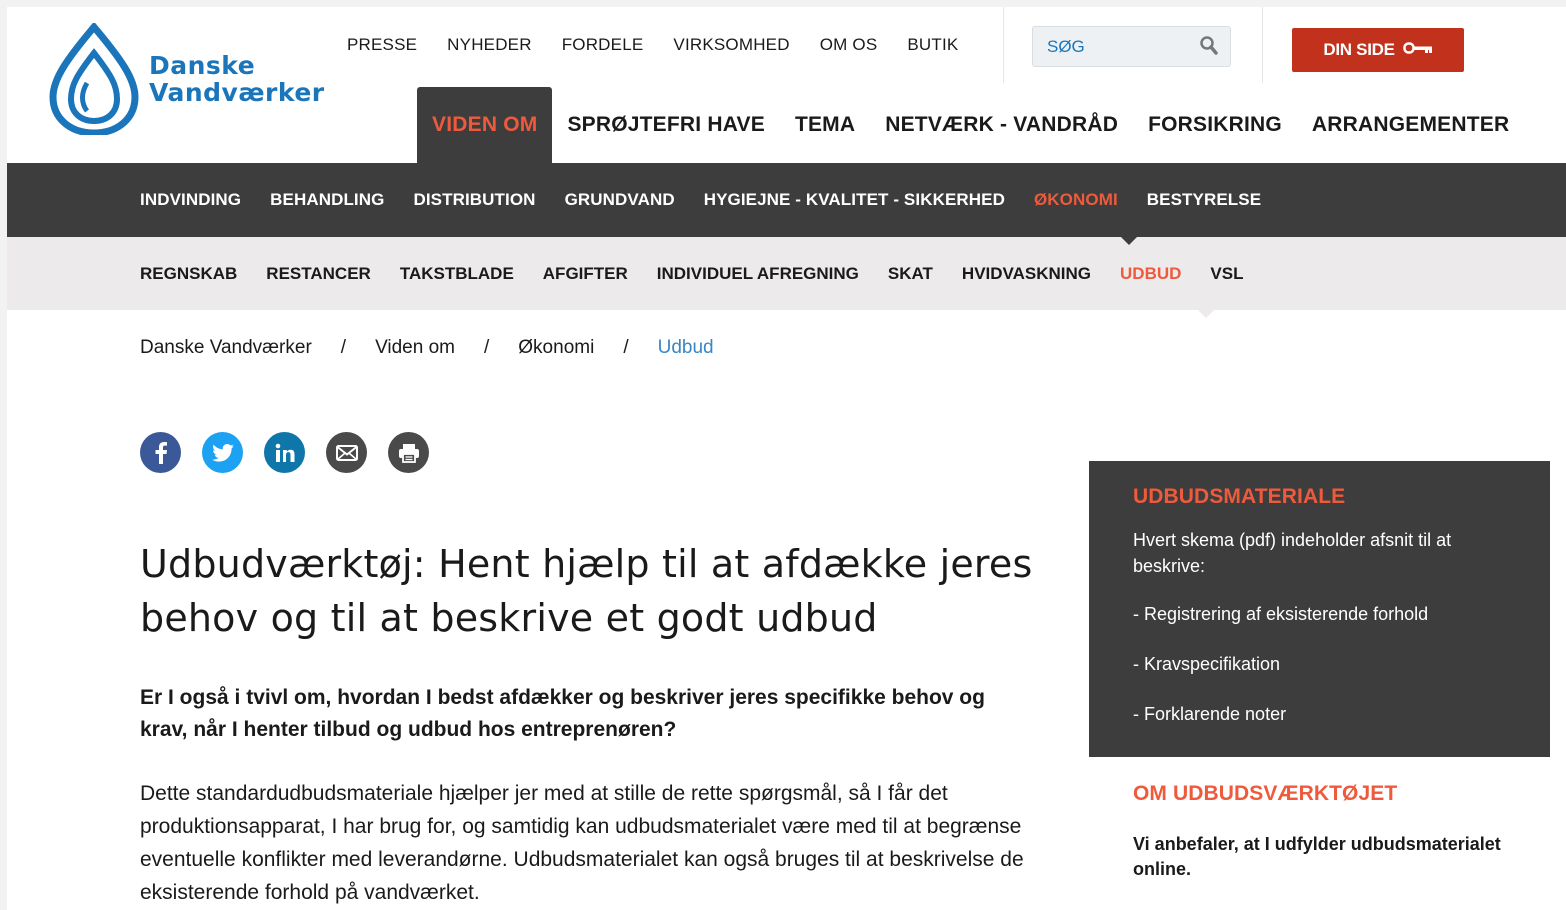 The width and height of the screenshot is (1566, 910). I want to click on subsub-nav-skat: SKAT, so click(910, 274).